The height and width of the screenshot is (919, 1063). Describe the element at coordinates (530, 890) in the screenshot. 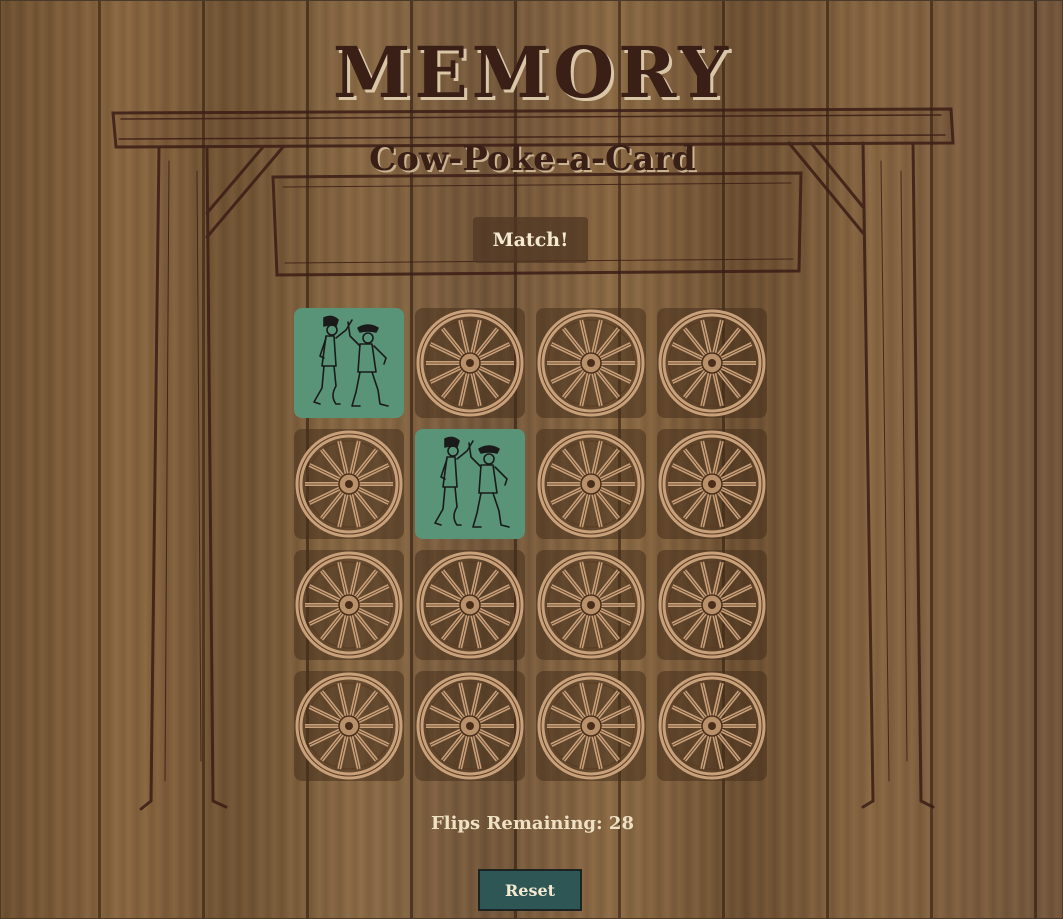

I see `reset-button: Reset` at that location.